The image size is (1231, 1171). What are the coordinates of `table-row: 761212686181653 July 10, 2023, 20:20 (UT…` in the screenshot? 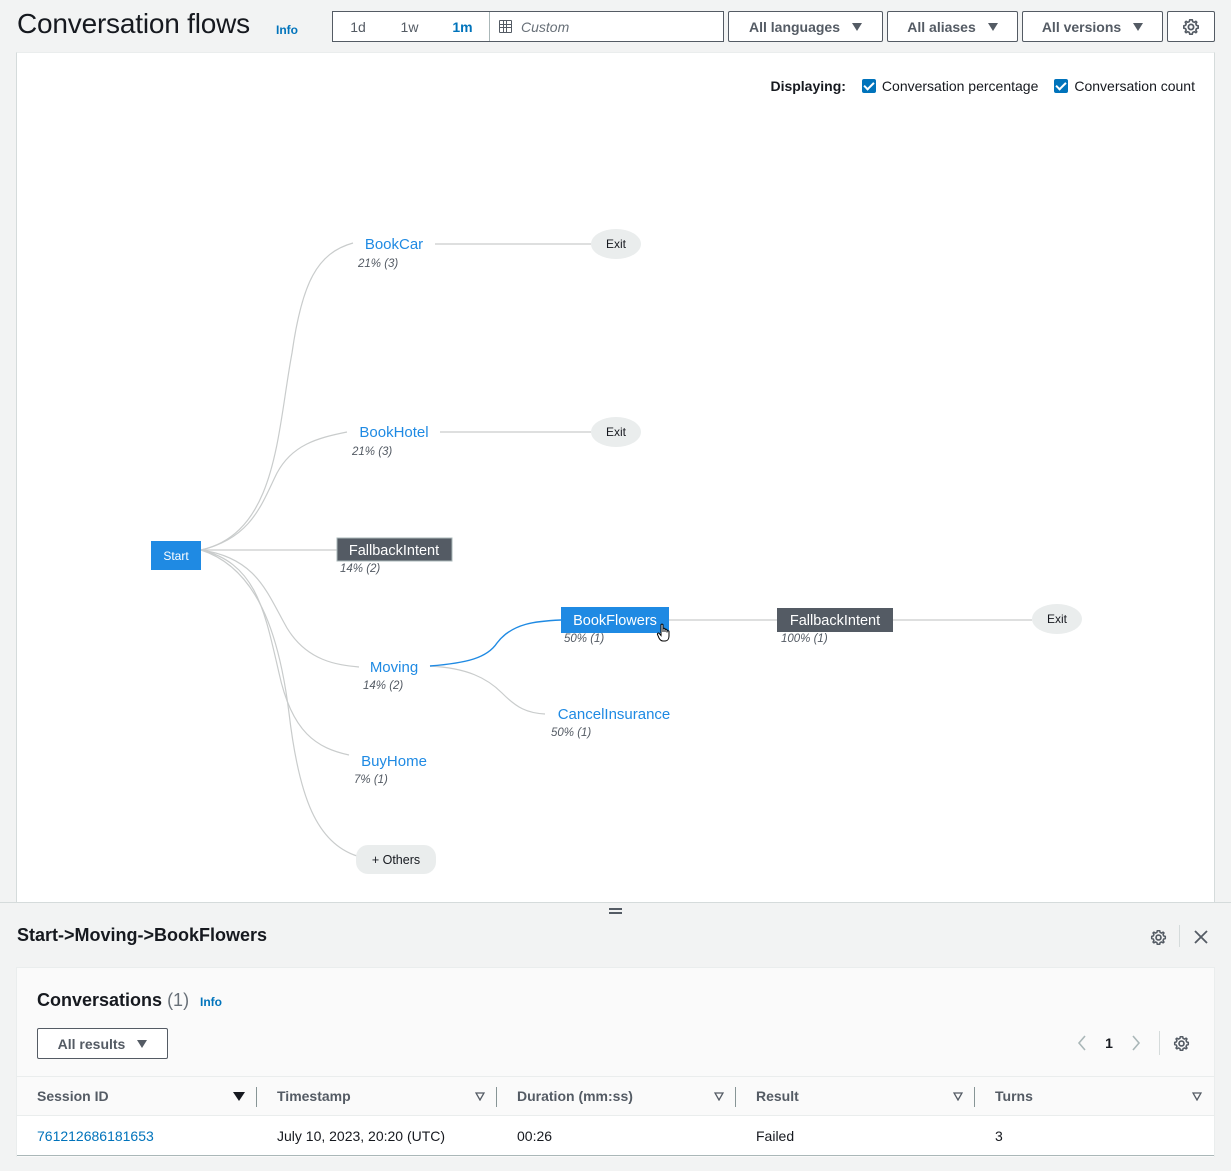 It's located at (615, 1135).